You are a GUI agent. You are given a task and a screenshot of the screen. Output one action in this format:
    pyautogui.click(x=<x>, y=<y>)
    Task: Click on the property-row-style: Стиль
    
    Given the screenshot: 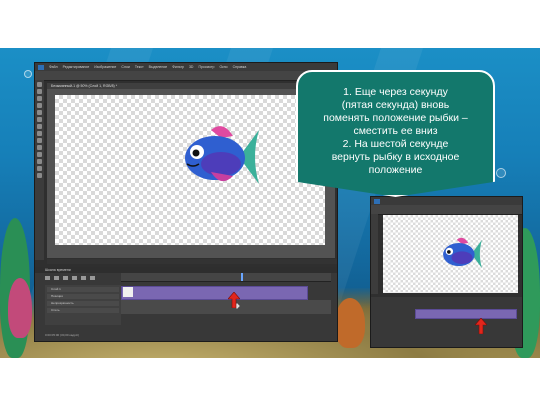 What is the action you would take?
    pyautogui.click(x=83, y=310)
    